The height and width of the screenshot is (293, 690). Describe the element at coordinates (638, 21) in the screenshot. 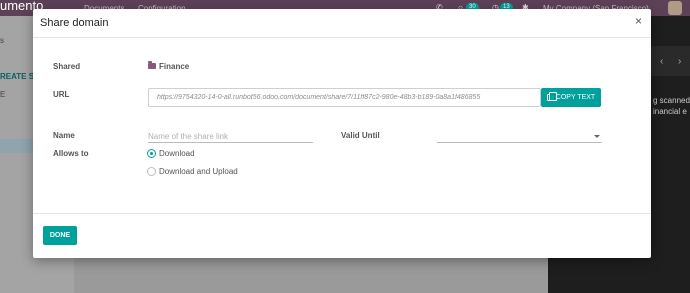

I see `close-icon: ×` at that location.